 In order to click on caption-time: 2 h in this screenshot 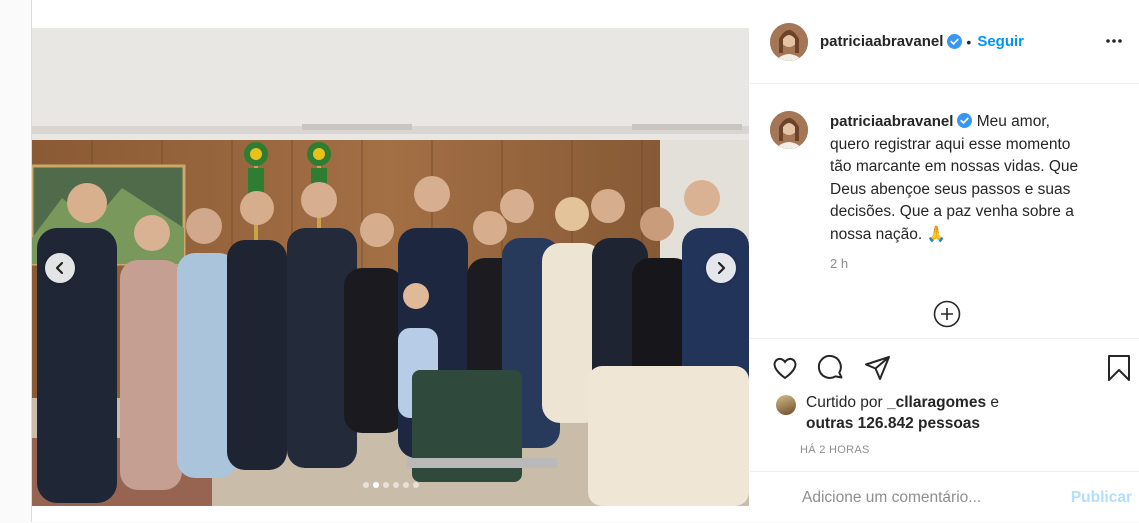, I will do `click(839, 263)`.